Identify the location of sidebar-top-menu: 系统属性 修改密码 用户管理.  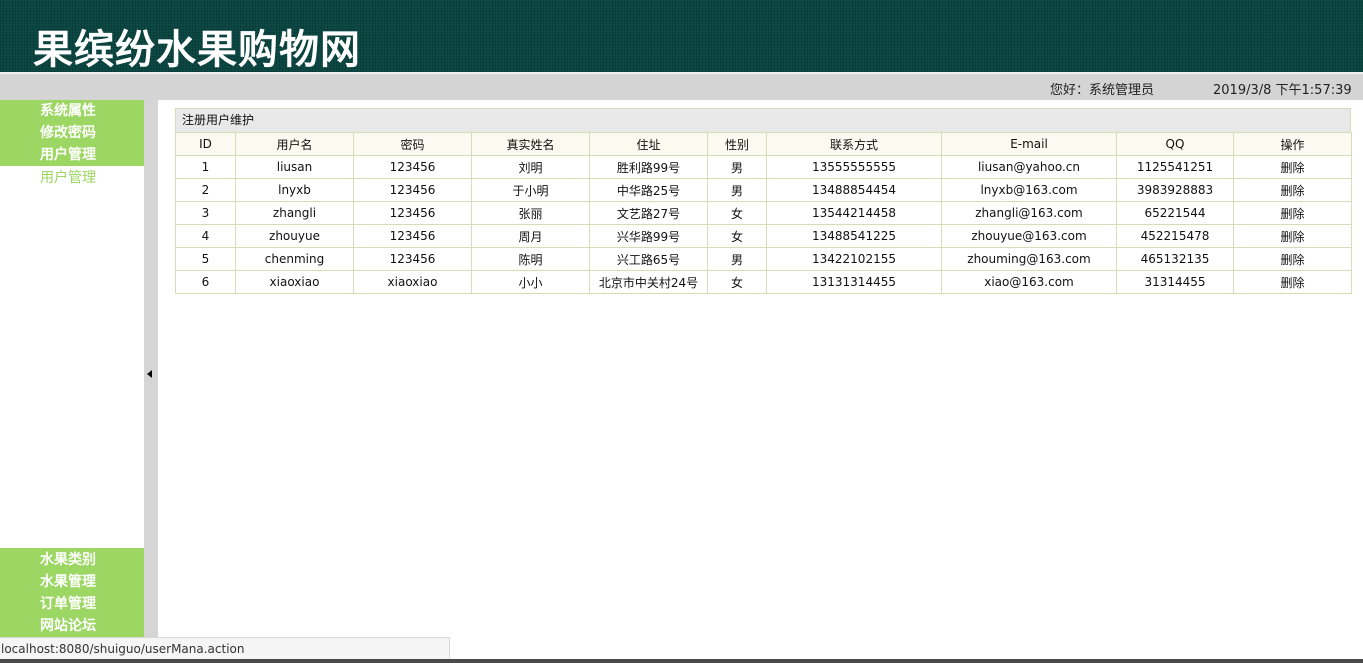
(72, 133).